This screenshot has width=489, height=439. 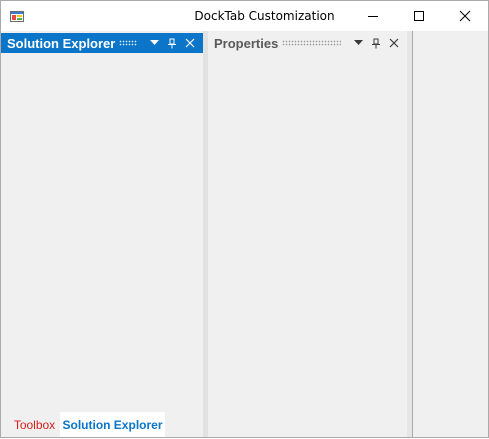 I want to click on solution-explorer-dropdown-button, so click(x=154, y=43).